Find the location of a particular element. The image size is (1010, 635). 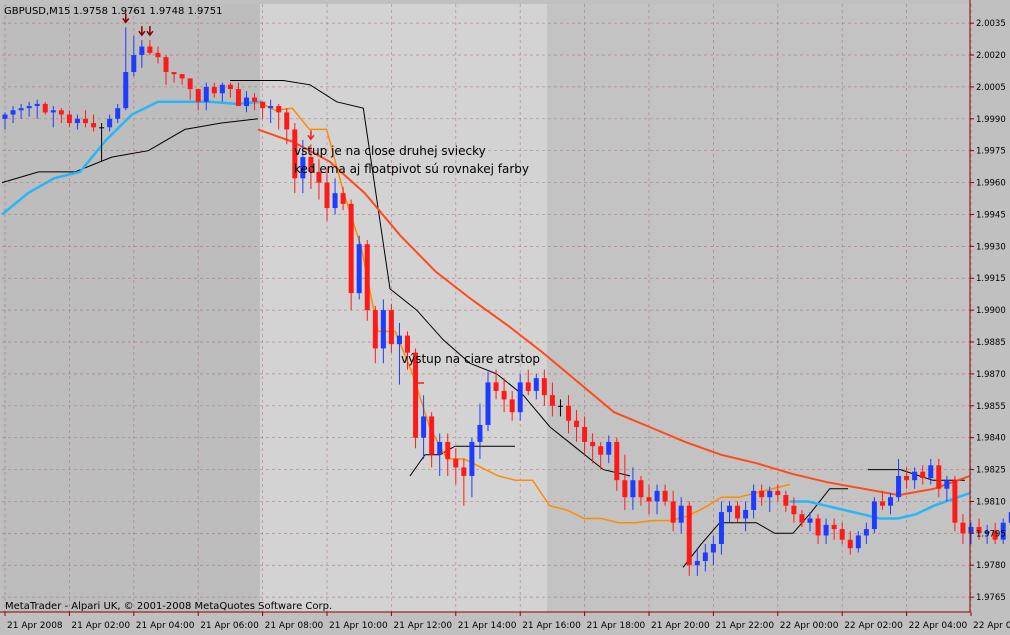

y-tick-label: 1.9990 is located at coordinates (991, 120).